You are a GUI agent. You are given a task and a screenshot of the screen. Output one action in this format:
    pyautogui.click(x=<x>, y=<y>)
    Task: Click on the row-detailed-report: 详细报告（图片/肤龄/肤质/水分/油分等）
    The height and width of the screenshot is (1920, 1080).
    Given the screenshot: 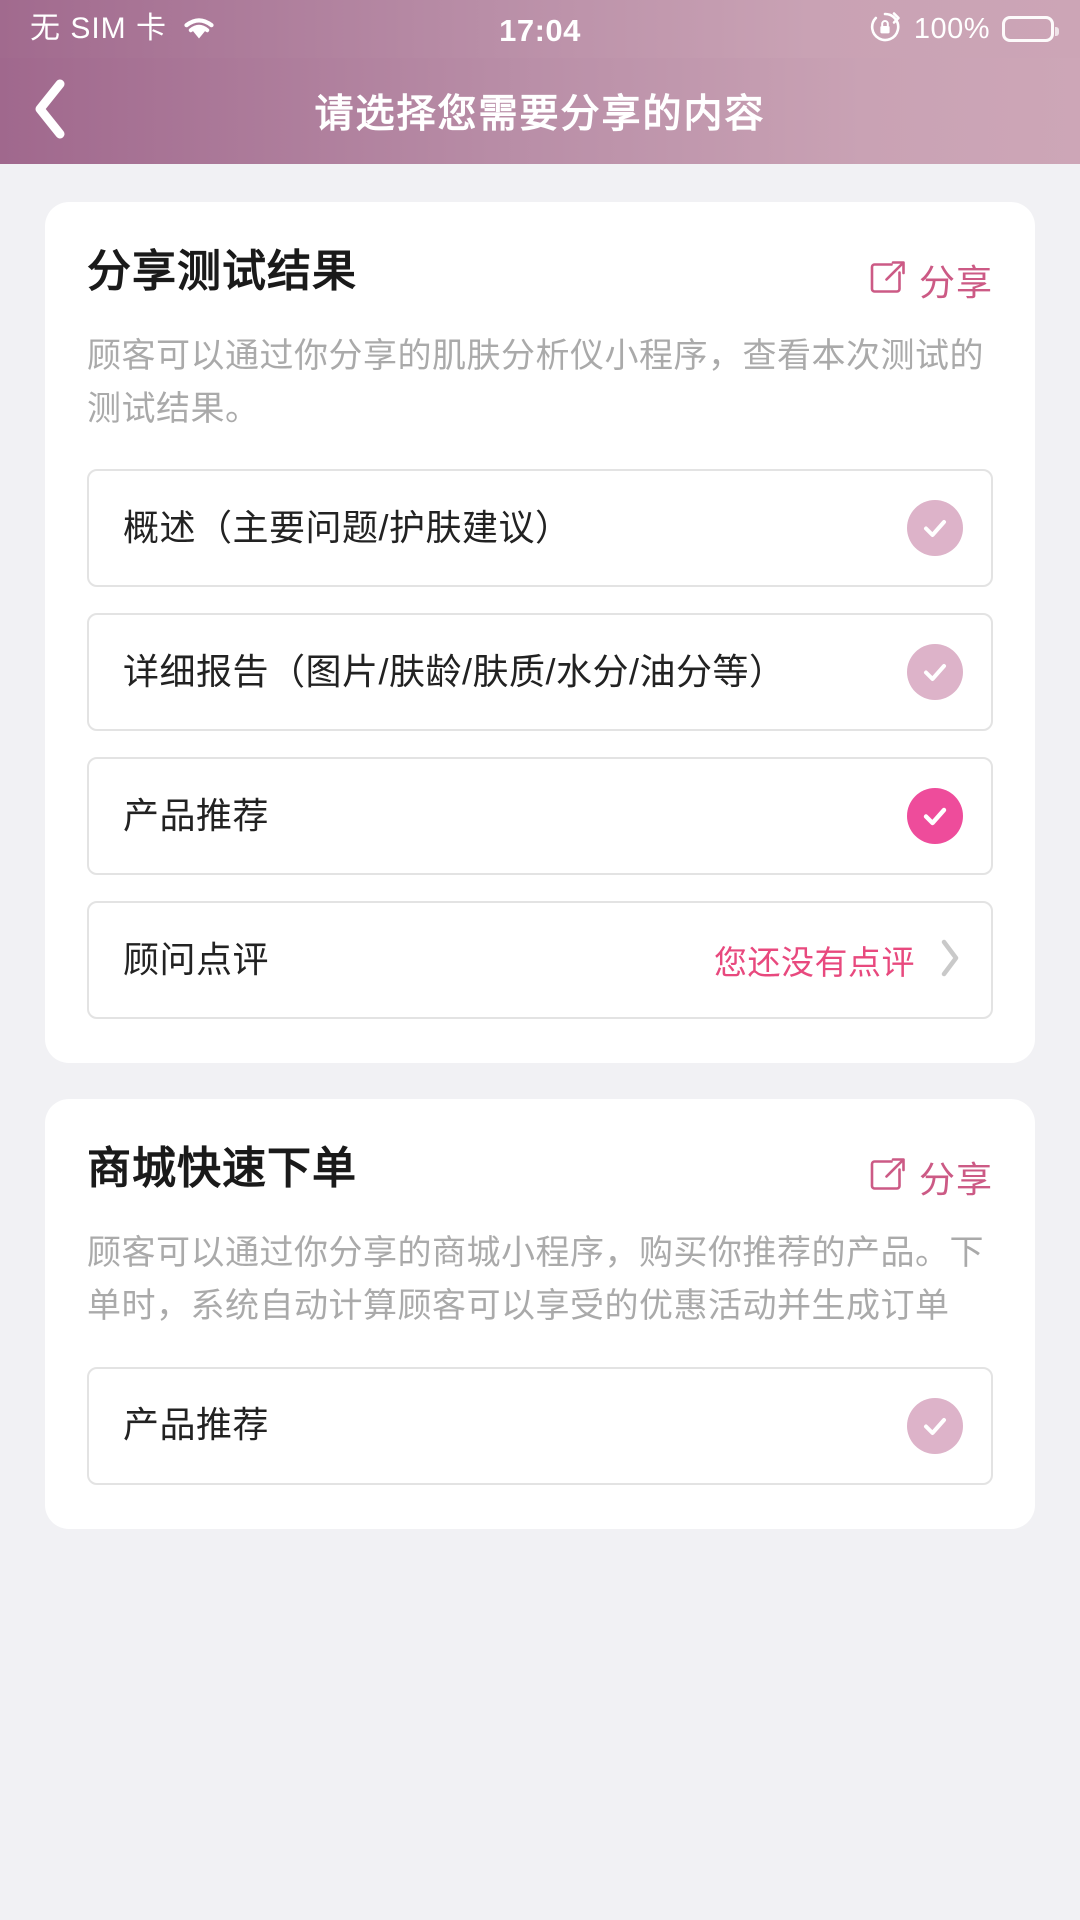 What is the action you would take?
    pyautogui.click(x=540, y=672)
    